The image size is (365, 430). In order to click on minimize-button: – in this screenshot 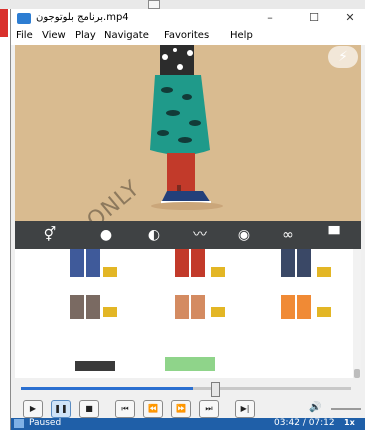, I will do `click(270, 18)`.